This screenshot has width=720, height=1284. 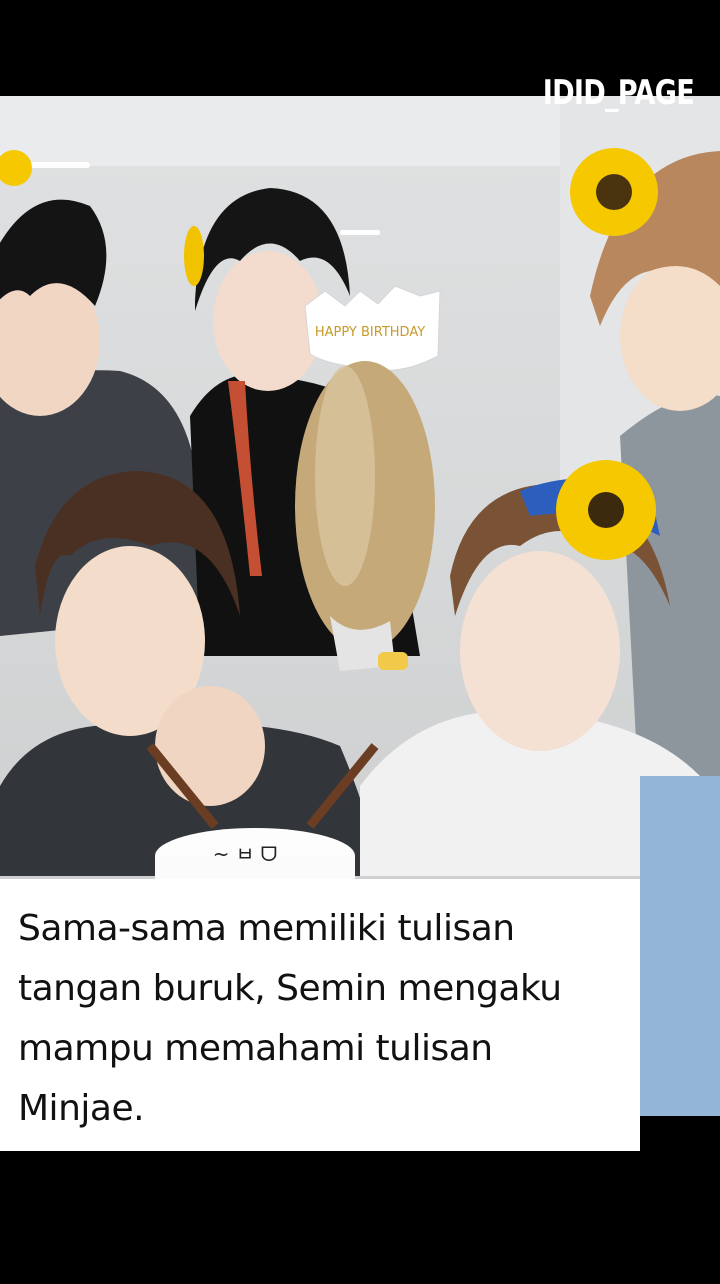 What do you see at coordinates (618, 93) in the screenshot?
I see `watermark: IDID_PAGE` at bounding box center [618, 93].